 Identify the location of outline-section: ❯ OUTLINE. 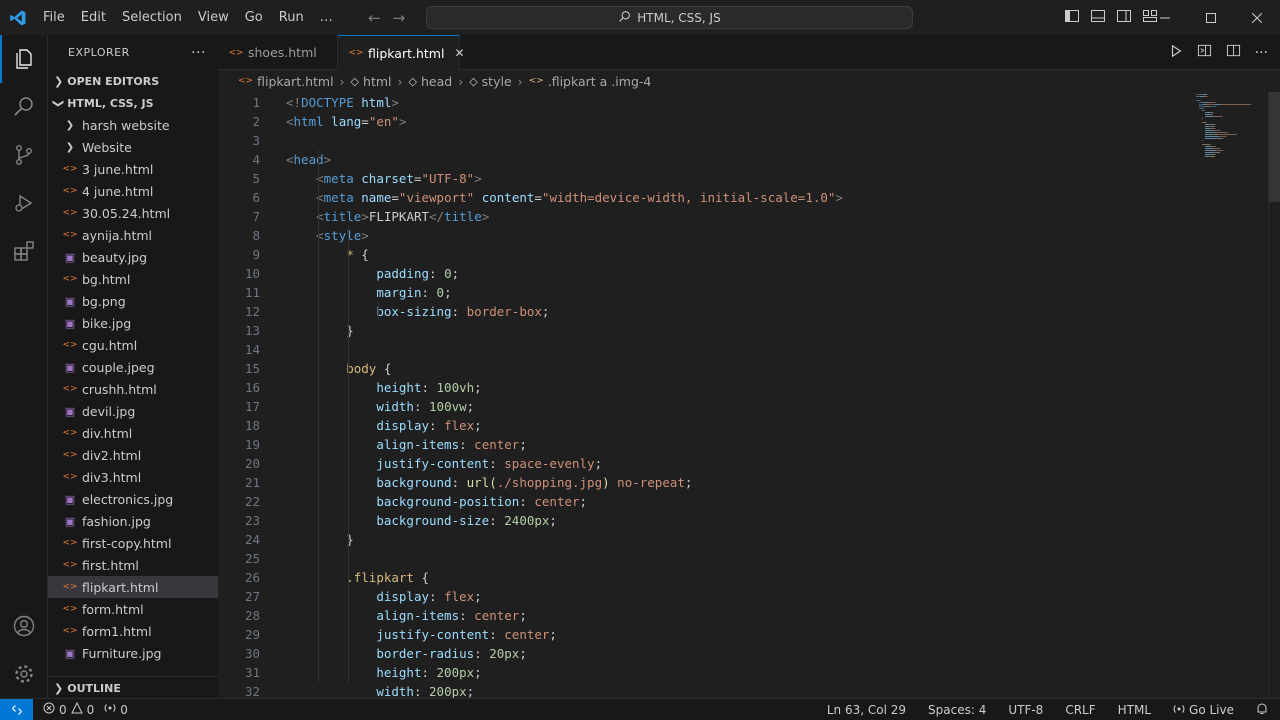
(133, 687).